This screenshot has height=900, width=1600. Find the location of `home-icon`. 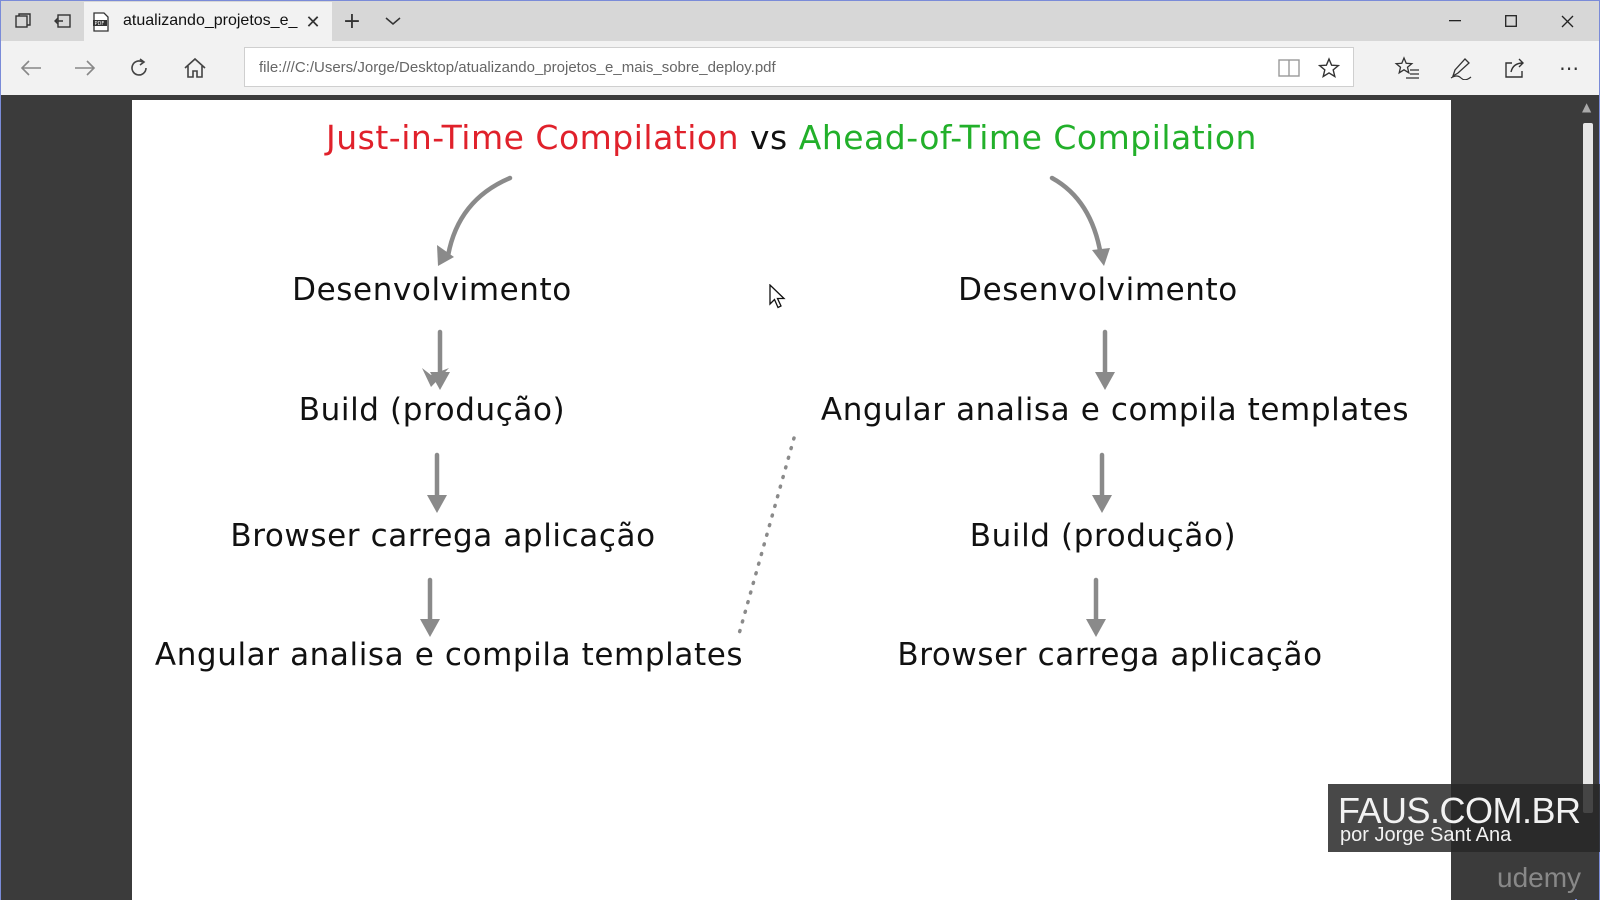

home-icon is located at coordinates (195, 68).